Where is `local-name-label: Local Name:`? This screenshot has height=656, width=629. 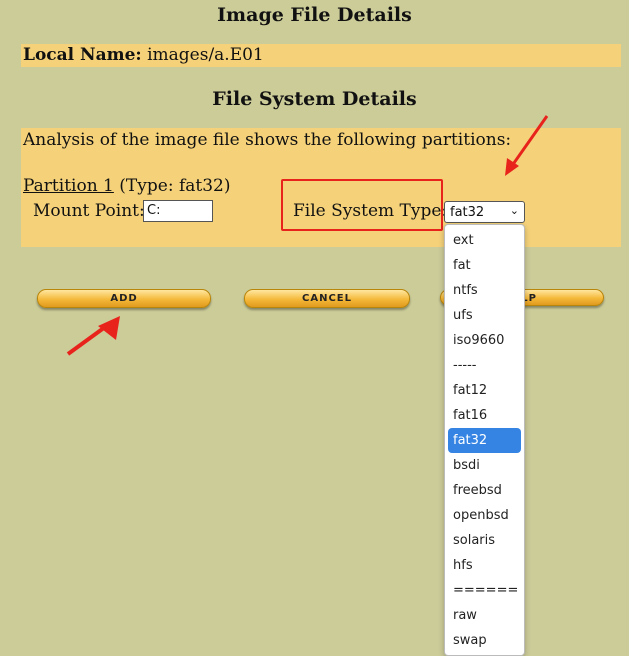 local-name-label: Local Name: is located at coordinates (82, 55).